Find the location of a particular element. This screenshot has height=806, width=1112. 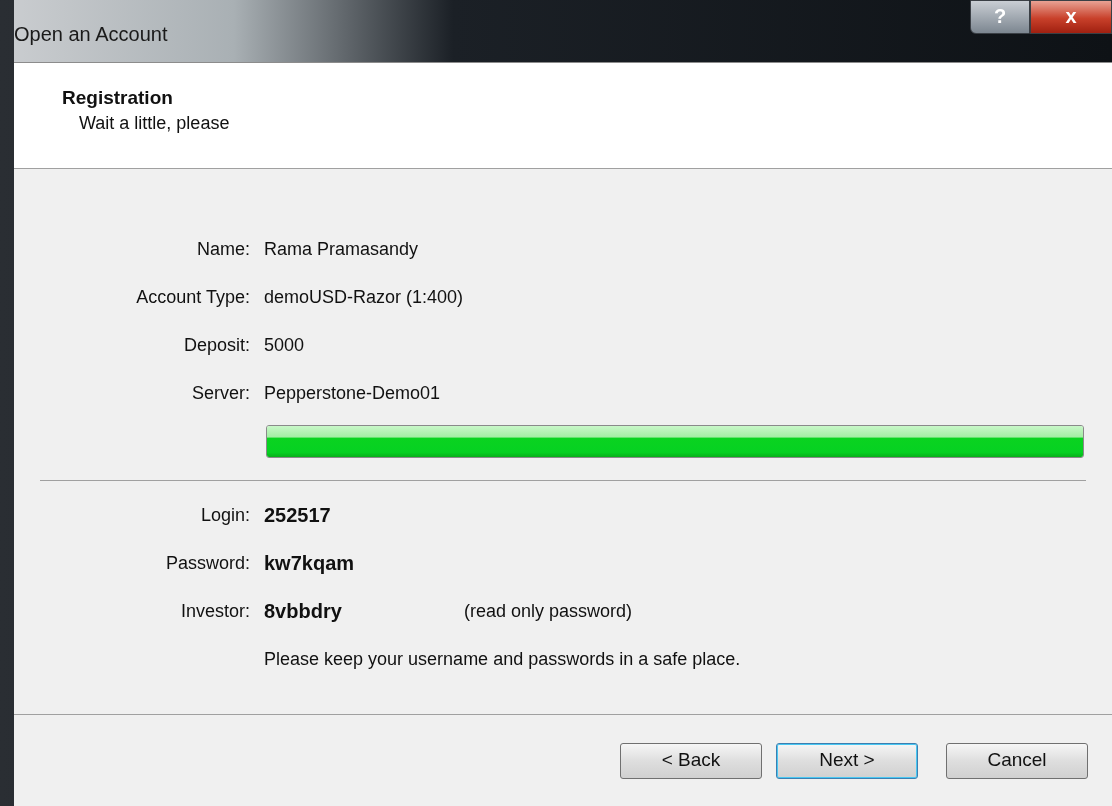

field-value: 252517 is located at coordinates (298, 515).